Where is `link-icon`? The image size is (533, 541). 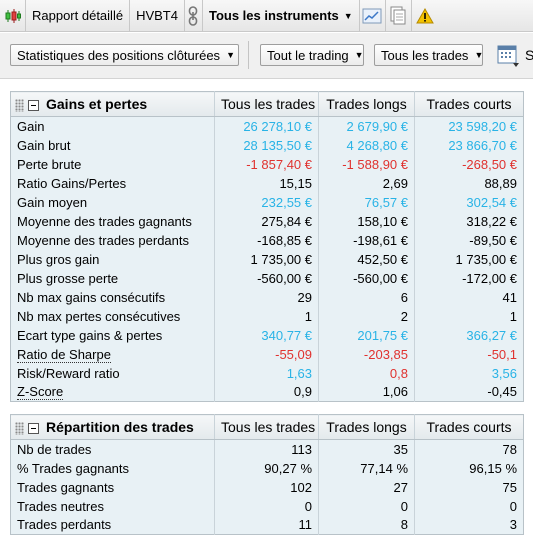
link-icon is located at coordinates (194, 16).